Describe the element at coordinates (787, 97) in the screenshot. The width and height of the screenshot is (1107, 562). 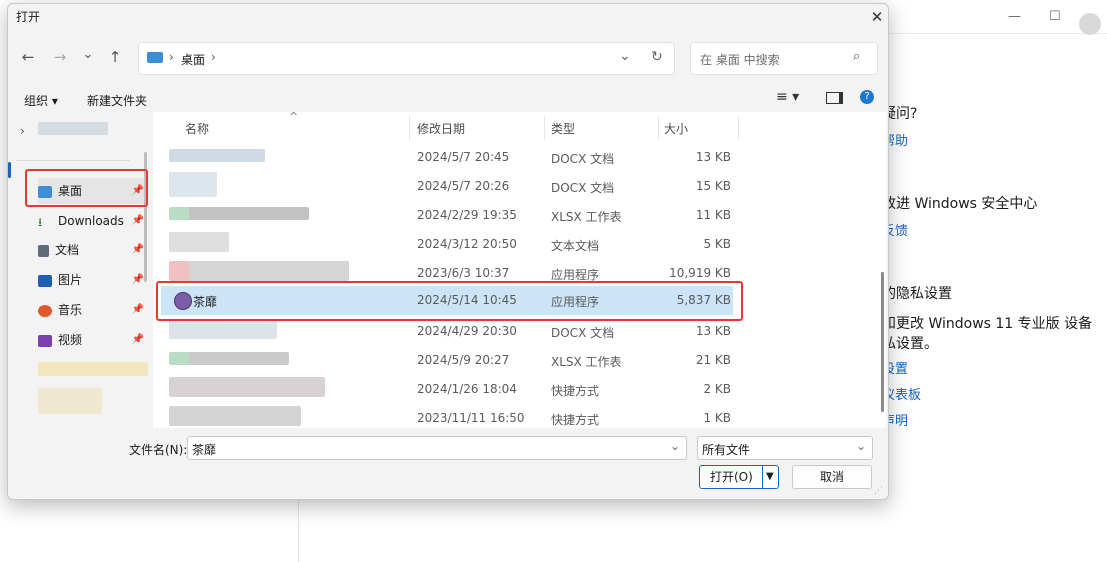
I see `view-menu-icon: ≡ ▾` at that location.